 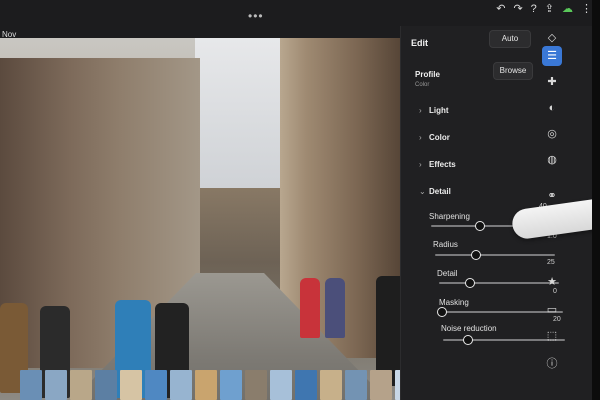 I want to click on more-dots-icon: •••, so click(x=256, y=16).